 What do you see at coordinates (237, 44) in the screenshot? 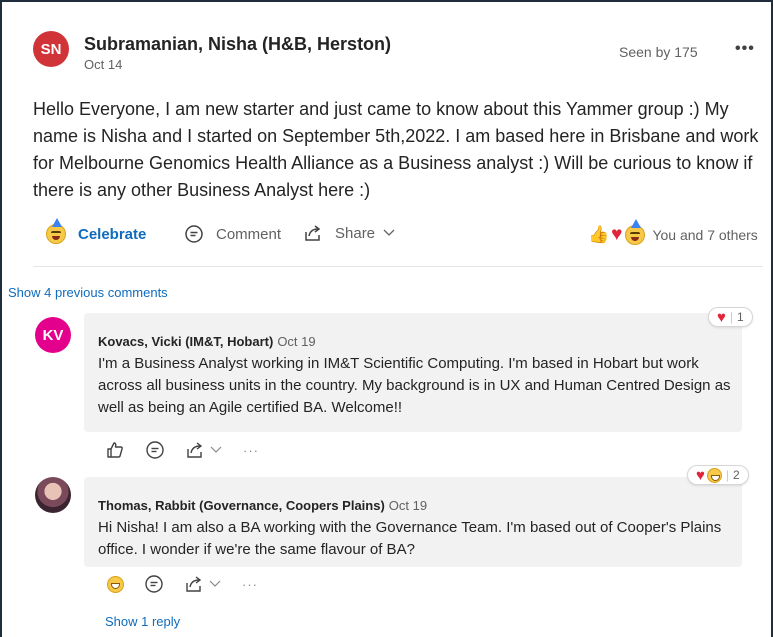
I see `post-author-name: Subramanian, Nisha (H&B, Herston)` at bounding box center [237, 44].